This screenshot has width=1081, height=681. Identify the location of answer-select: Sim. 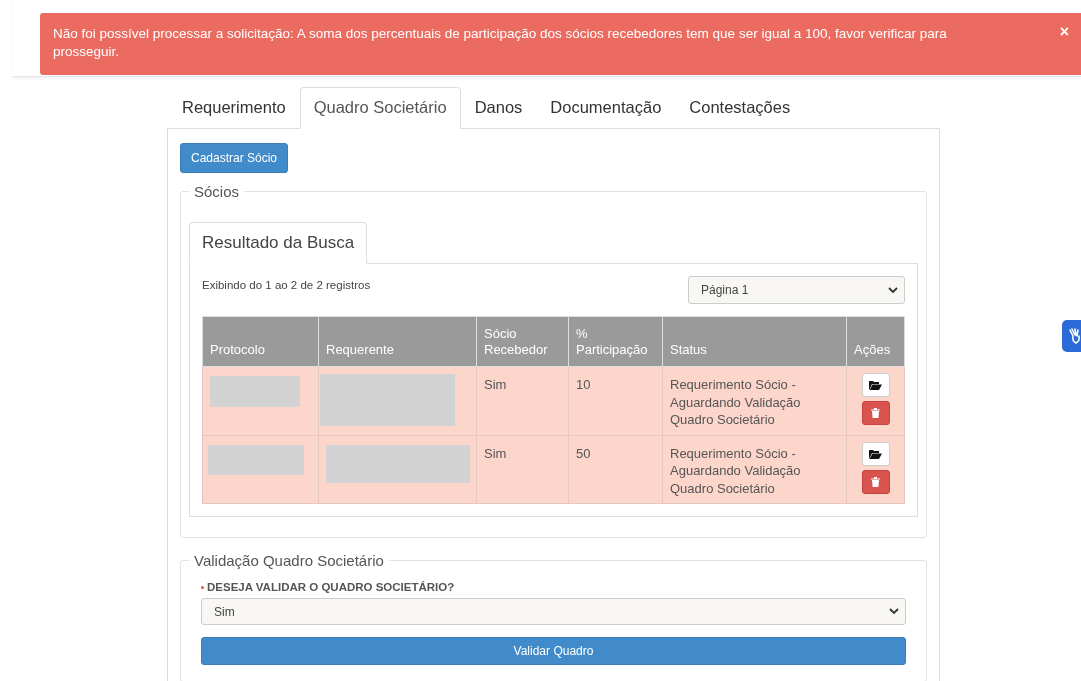
(553, 611).